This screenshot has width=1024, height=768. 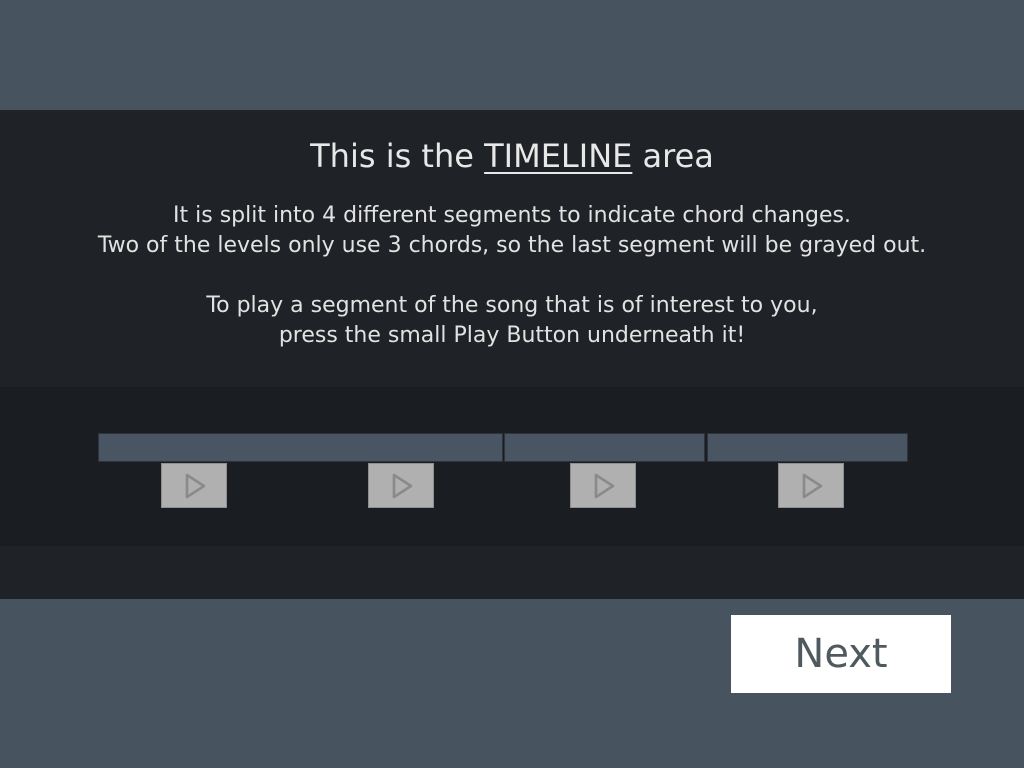 I want to click on title-prefix: This is the, so click(x=397, y=156).